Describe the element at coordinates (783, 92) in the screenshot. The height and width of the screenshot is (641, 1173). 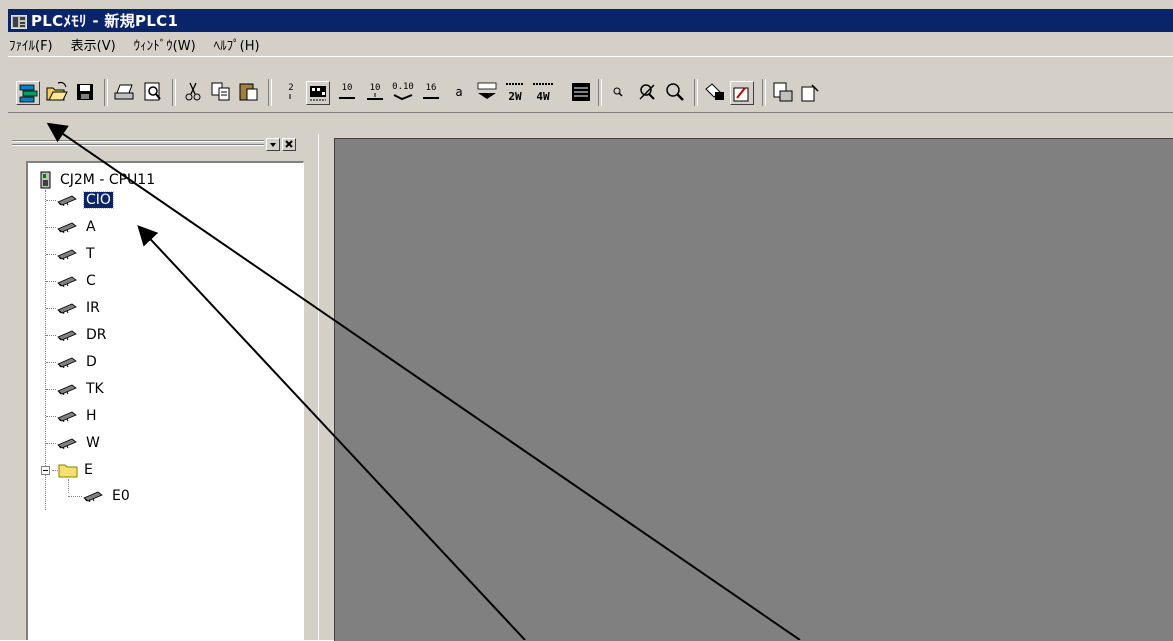
I see `transfer-from-plc-icon` at that location.